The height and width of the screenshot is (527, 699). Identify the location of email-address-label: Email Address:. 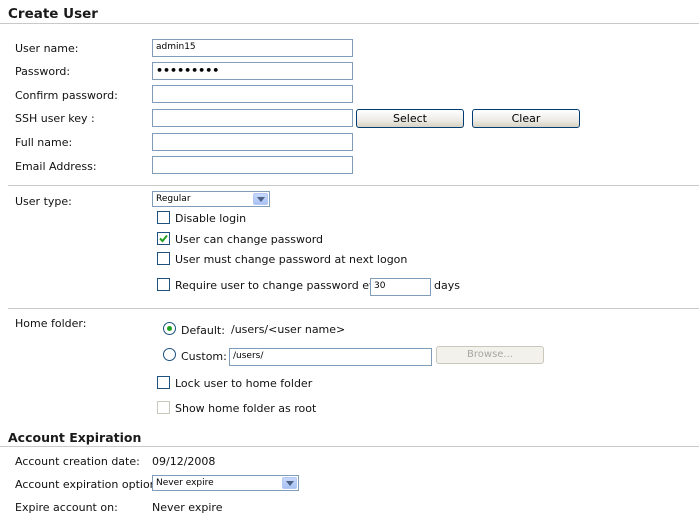
(56, 166).